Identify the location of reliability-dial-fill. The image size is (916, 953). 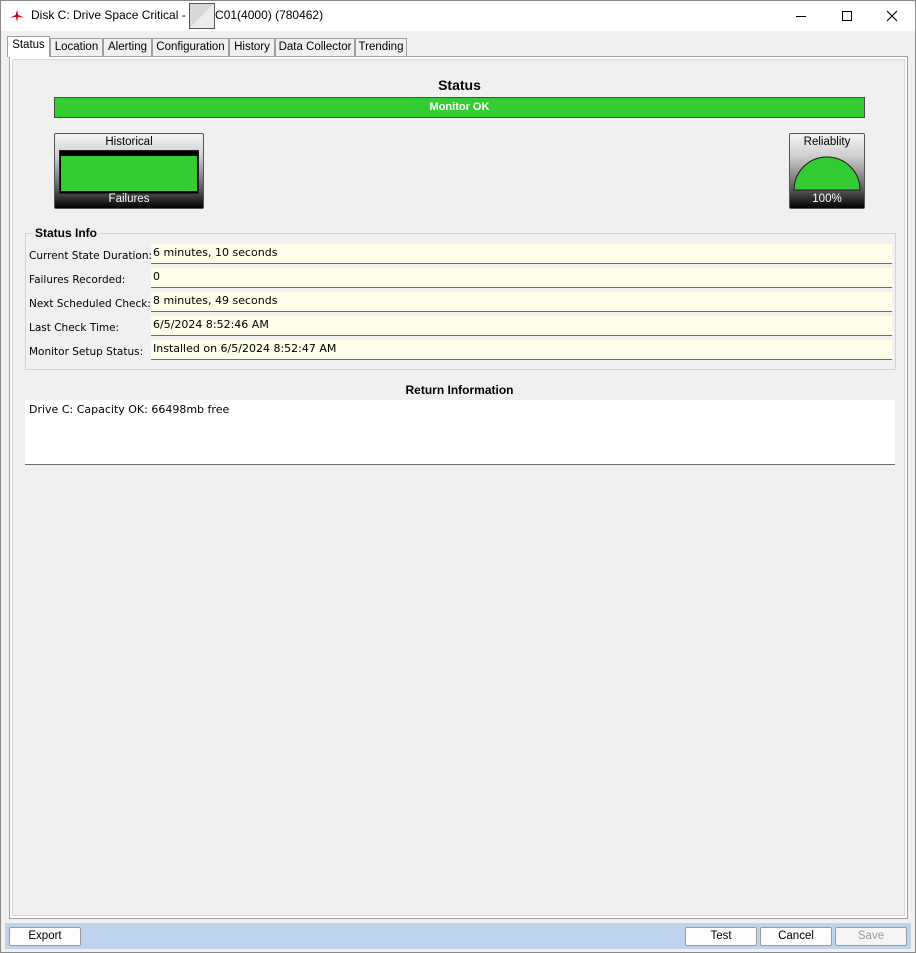
(827, 173).